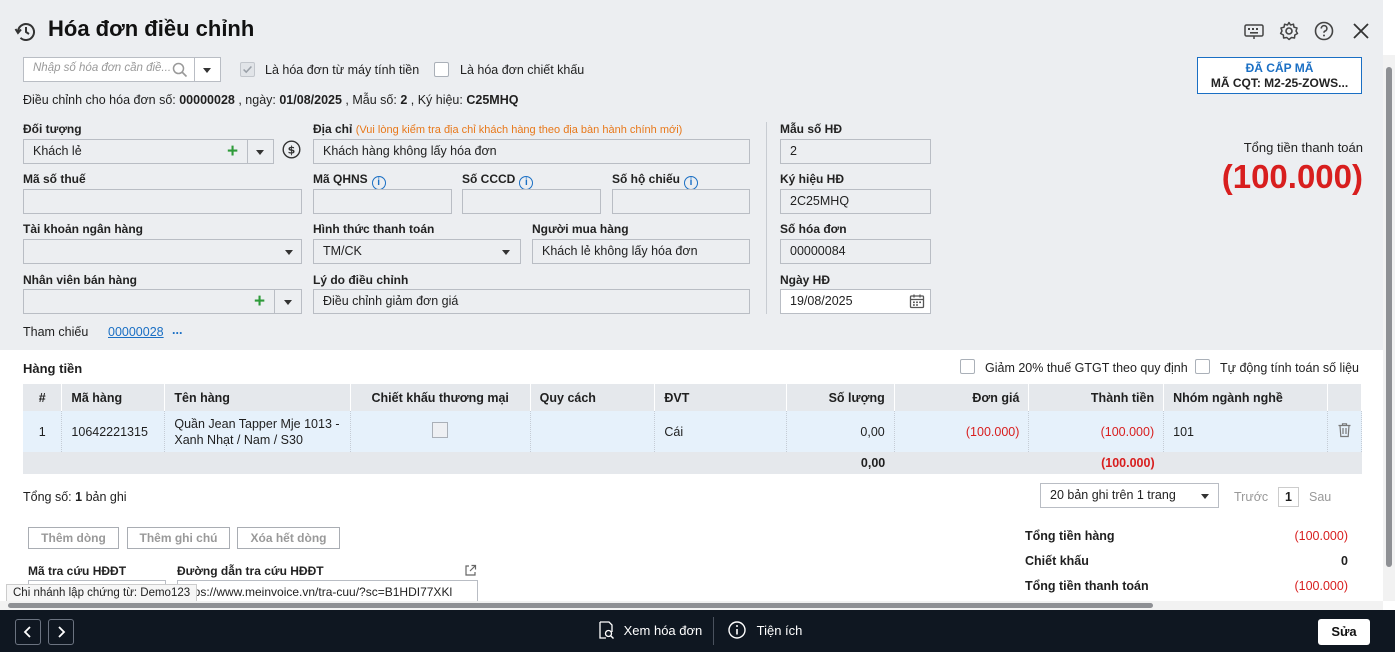 The width and height of the screenshot is (1395, 652). I want to click on ma-qhns-label: Mã QHNS i, so click(349, 181).